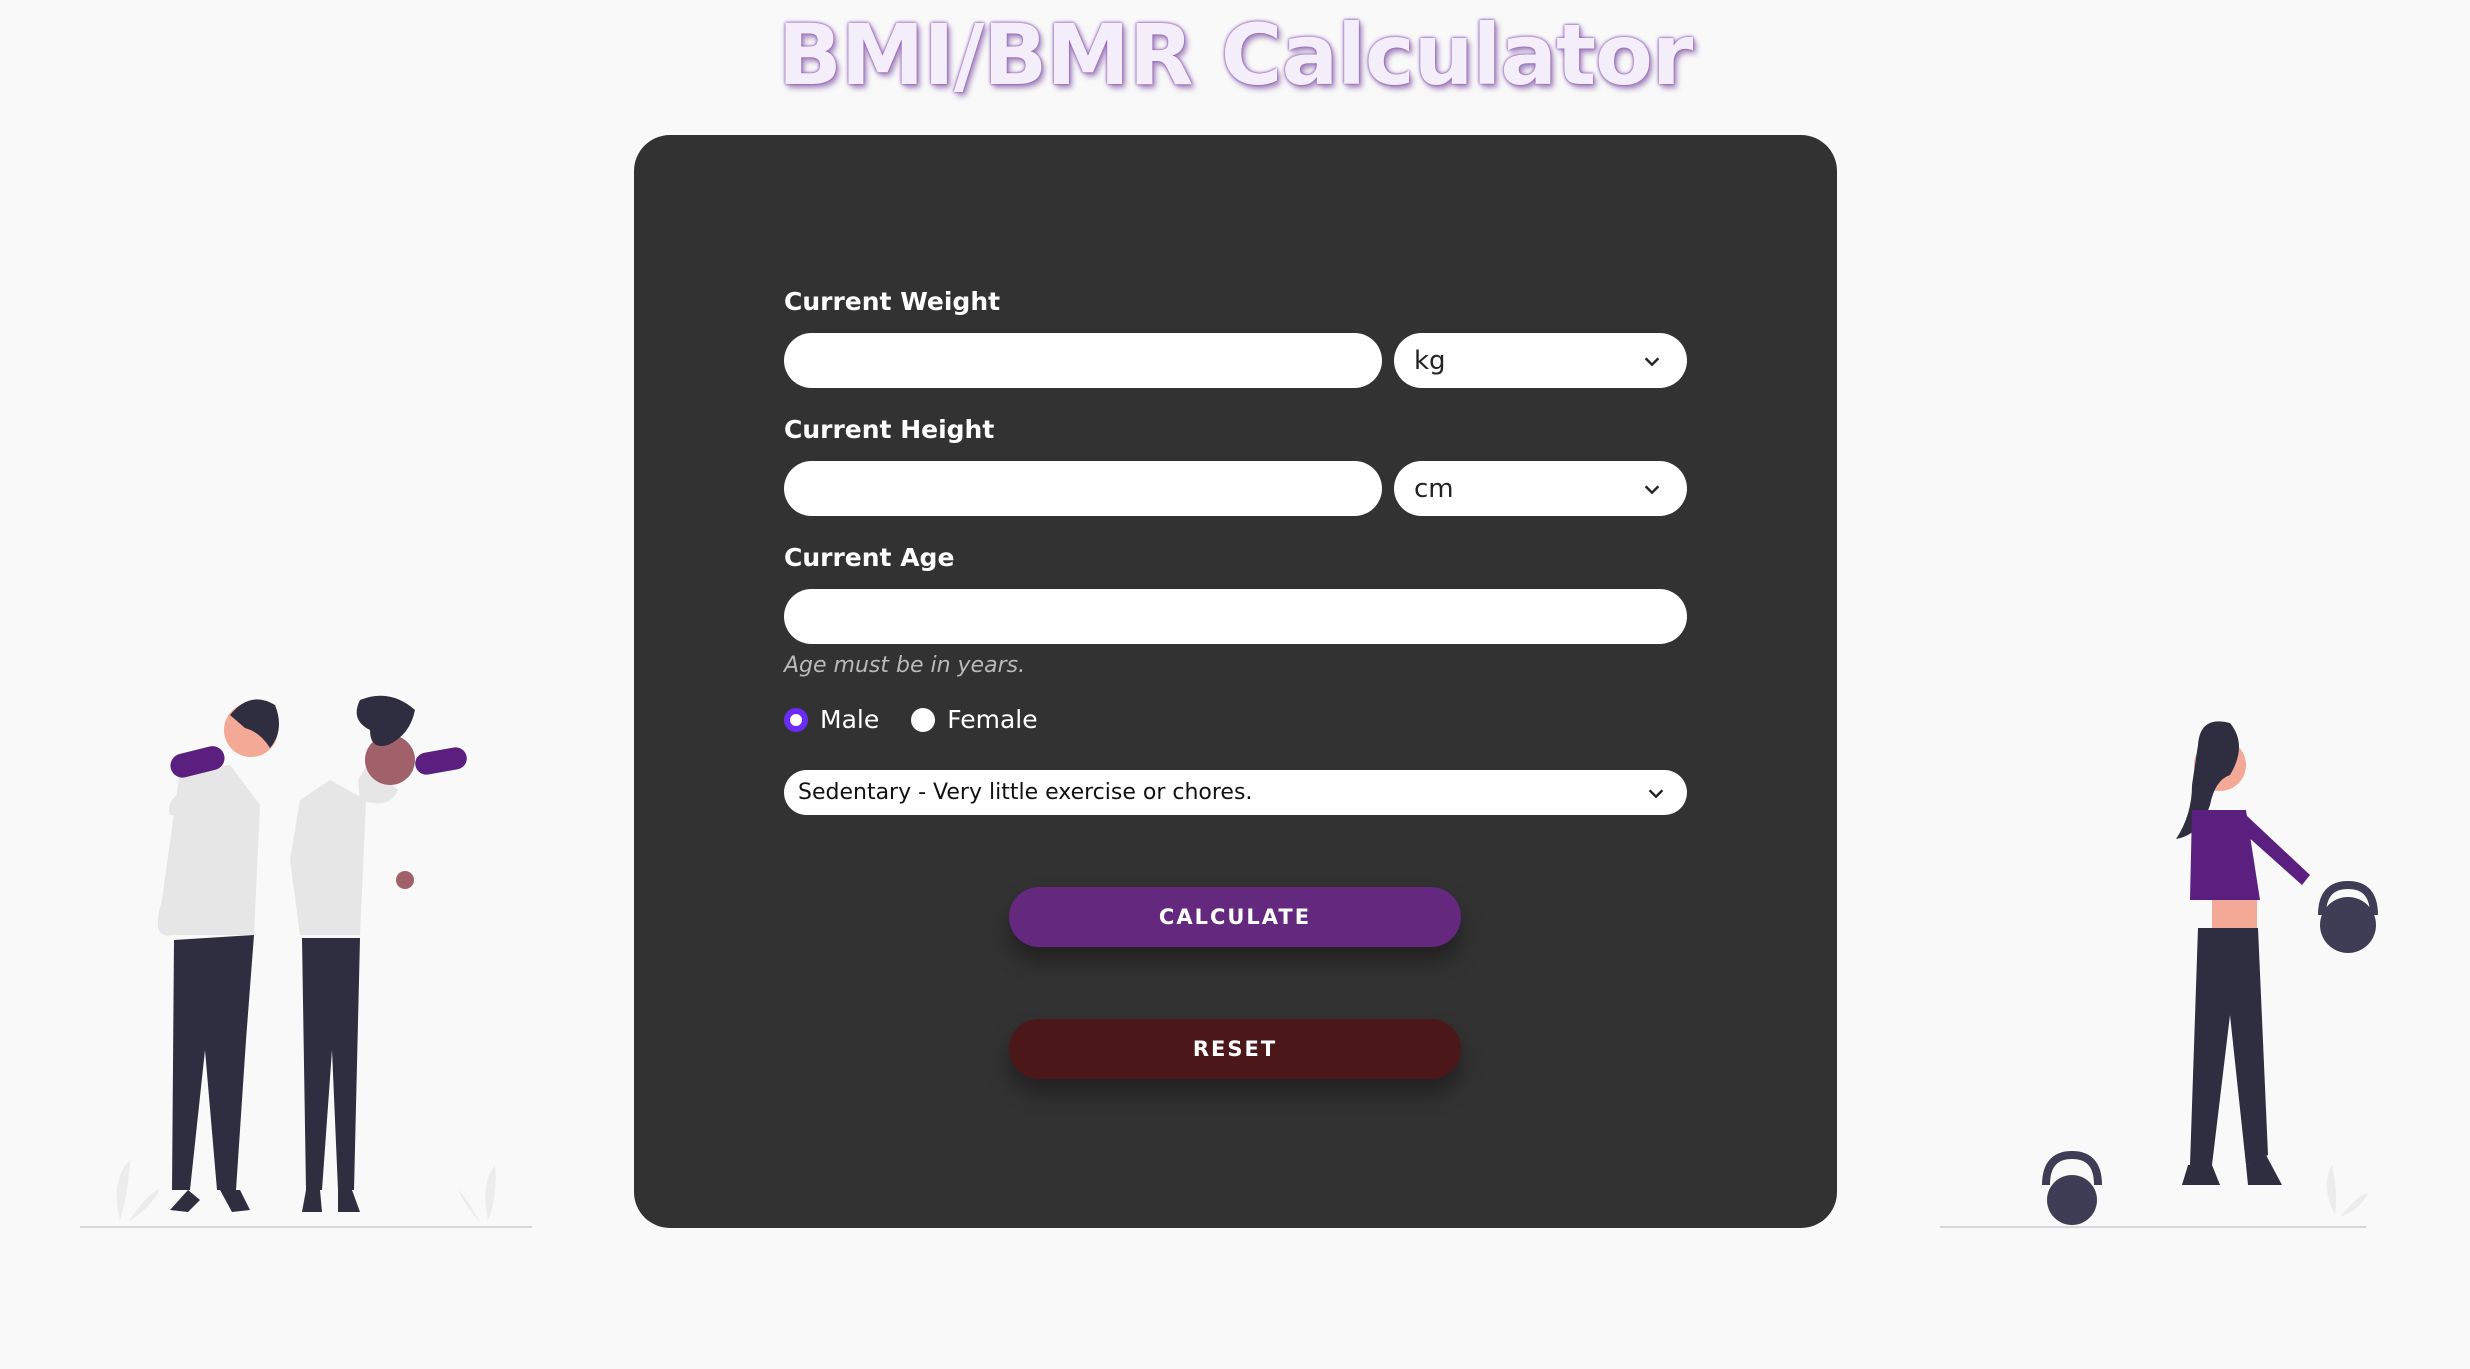 The height and width of the screenshot is (1369, 2470). What do you see at coordinates (869, 557) in the screenshot?
I see `age-label: Current Age` at bounding box center [869, 557].